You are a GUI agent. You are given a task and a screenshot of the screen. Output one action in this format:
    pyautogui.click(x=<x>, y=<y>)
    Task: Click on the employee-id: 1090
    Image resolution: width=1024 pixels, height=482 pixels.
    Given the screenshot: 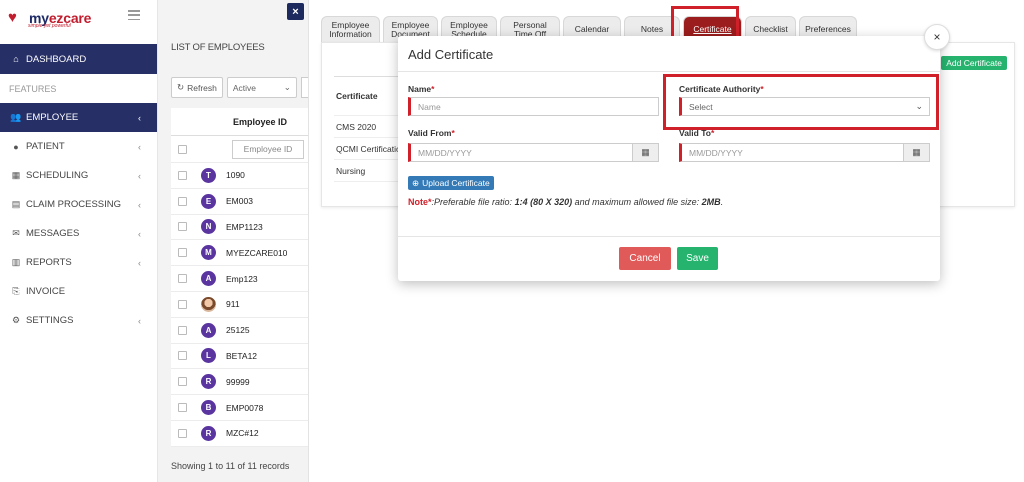 What is the action you would take?
    pyautogui.click(x=235, y=175)
    